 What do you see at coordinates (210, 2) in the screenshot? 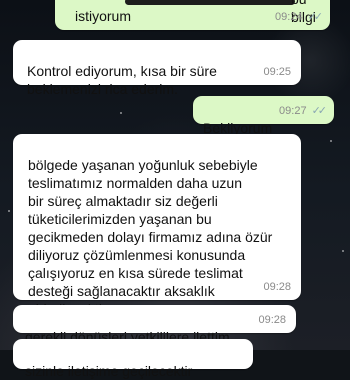
I see `redaction-scribble` at bounding box center [210, 2].